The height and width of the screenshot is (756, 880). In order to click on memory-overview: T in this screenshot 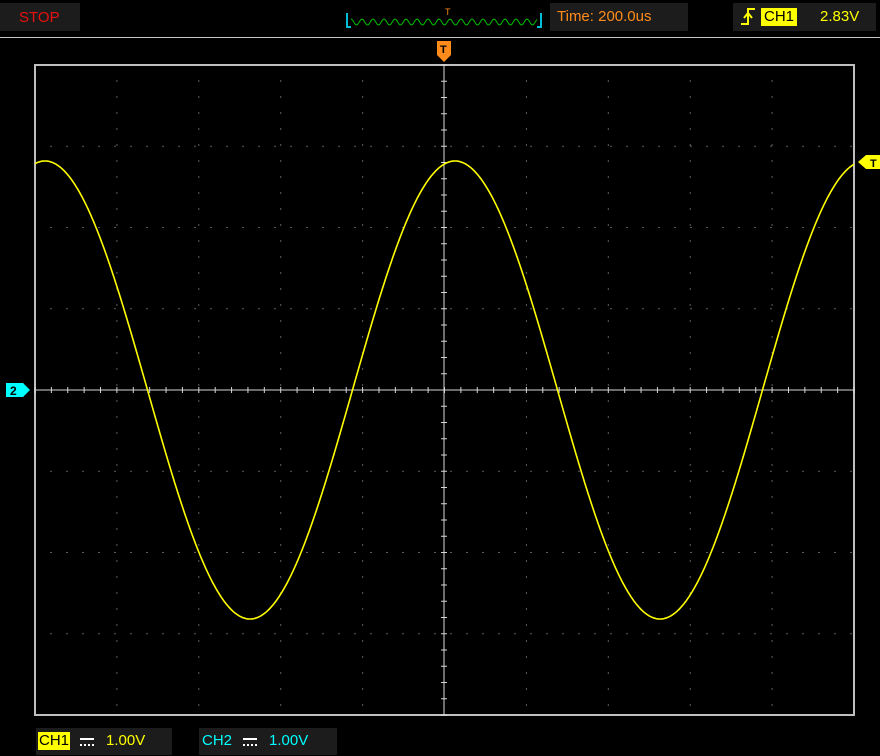, I will do `click(444, 18)`.